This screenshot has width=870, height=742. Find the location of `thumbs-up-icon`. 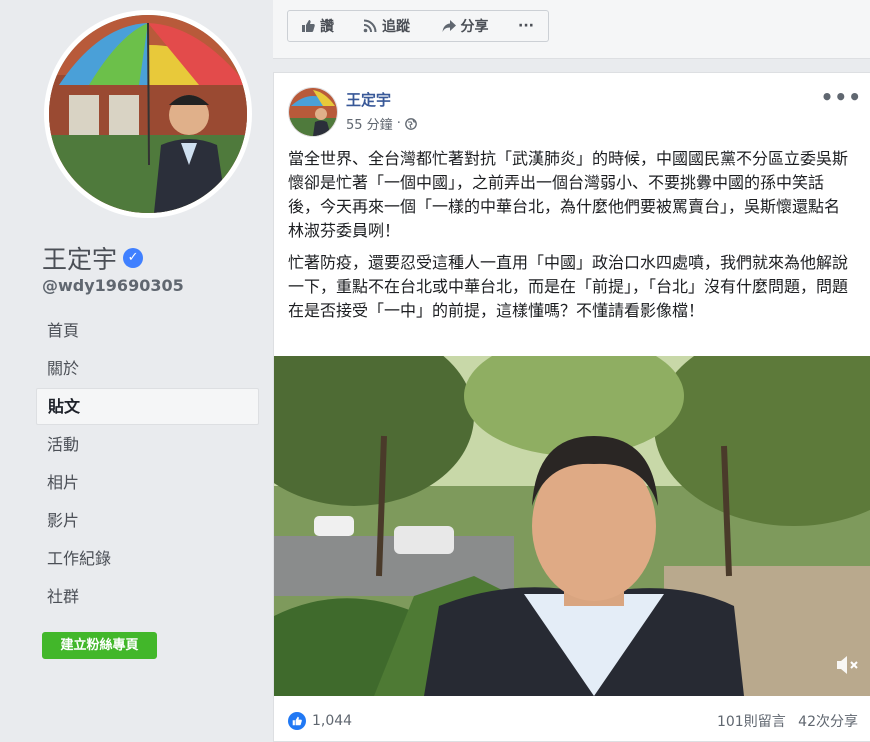

thumbs-up-icon is located at coordinates (308, 26).